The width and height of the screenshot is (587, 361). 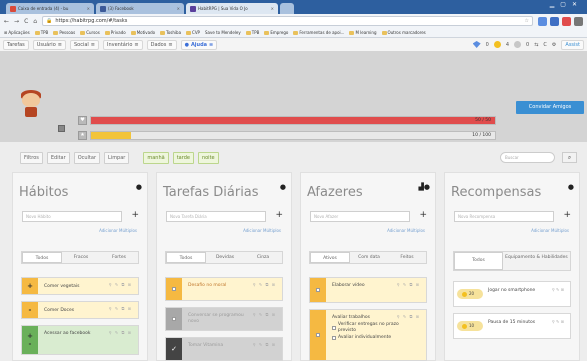 What do you see at coordinates (142, 32) in the screenshot?
I see `bookmark-folder: Motivado` at bounding box center [142, 32].